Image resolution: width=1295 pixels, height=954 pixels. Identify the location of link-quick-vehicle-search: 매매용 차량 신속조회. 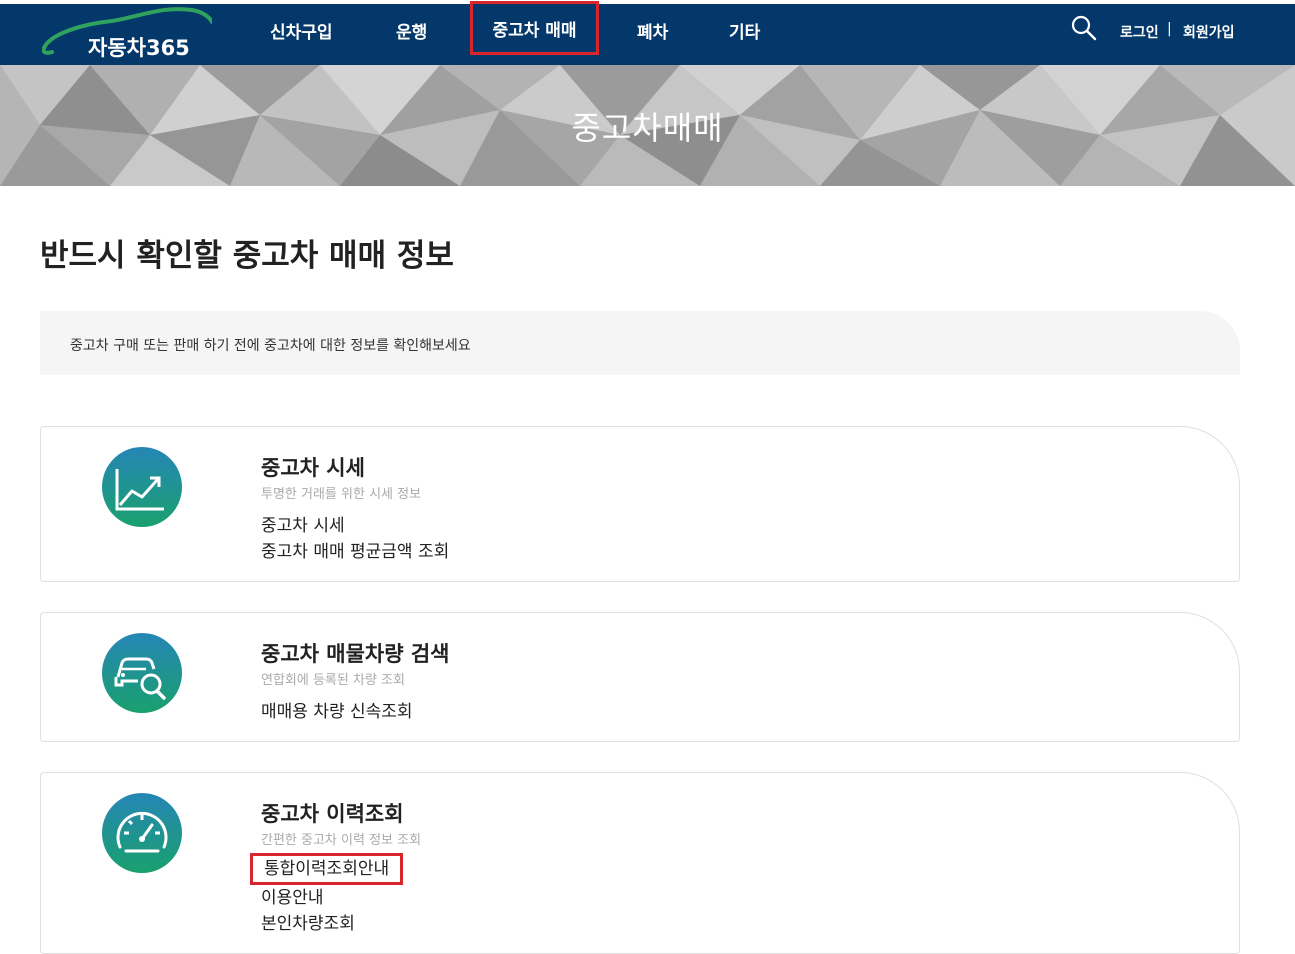
(337, 709).